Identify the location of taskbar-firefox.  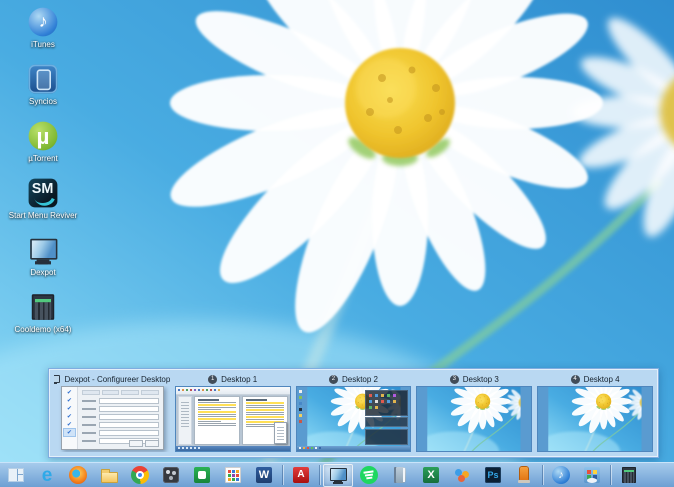
(78, 475).